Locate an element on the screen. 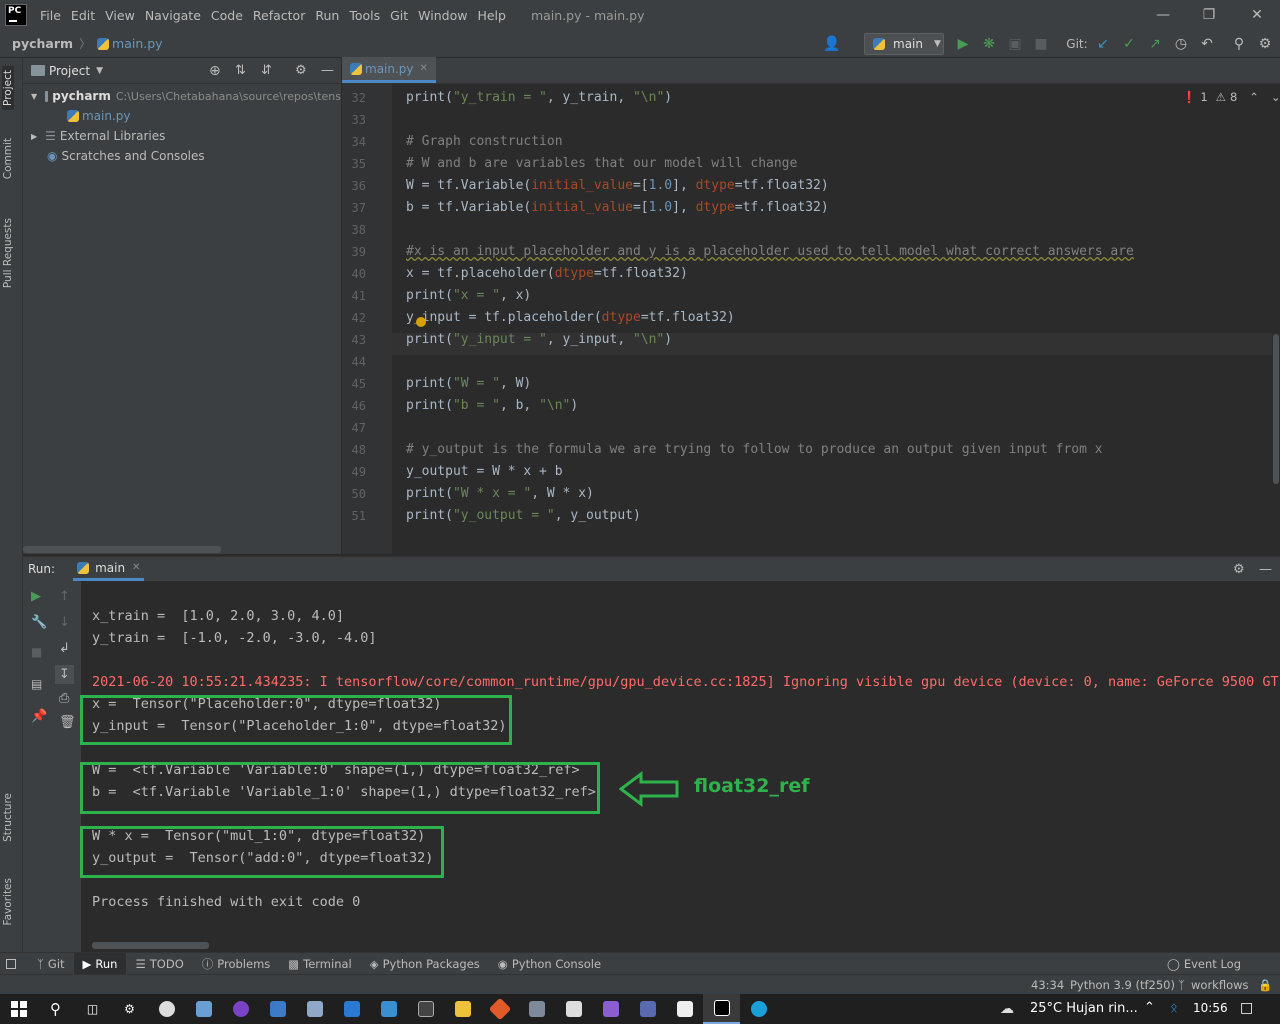 This screenshot has height=1024, width=1280. security-app-icon is located at coordinates (166, 1009).